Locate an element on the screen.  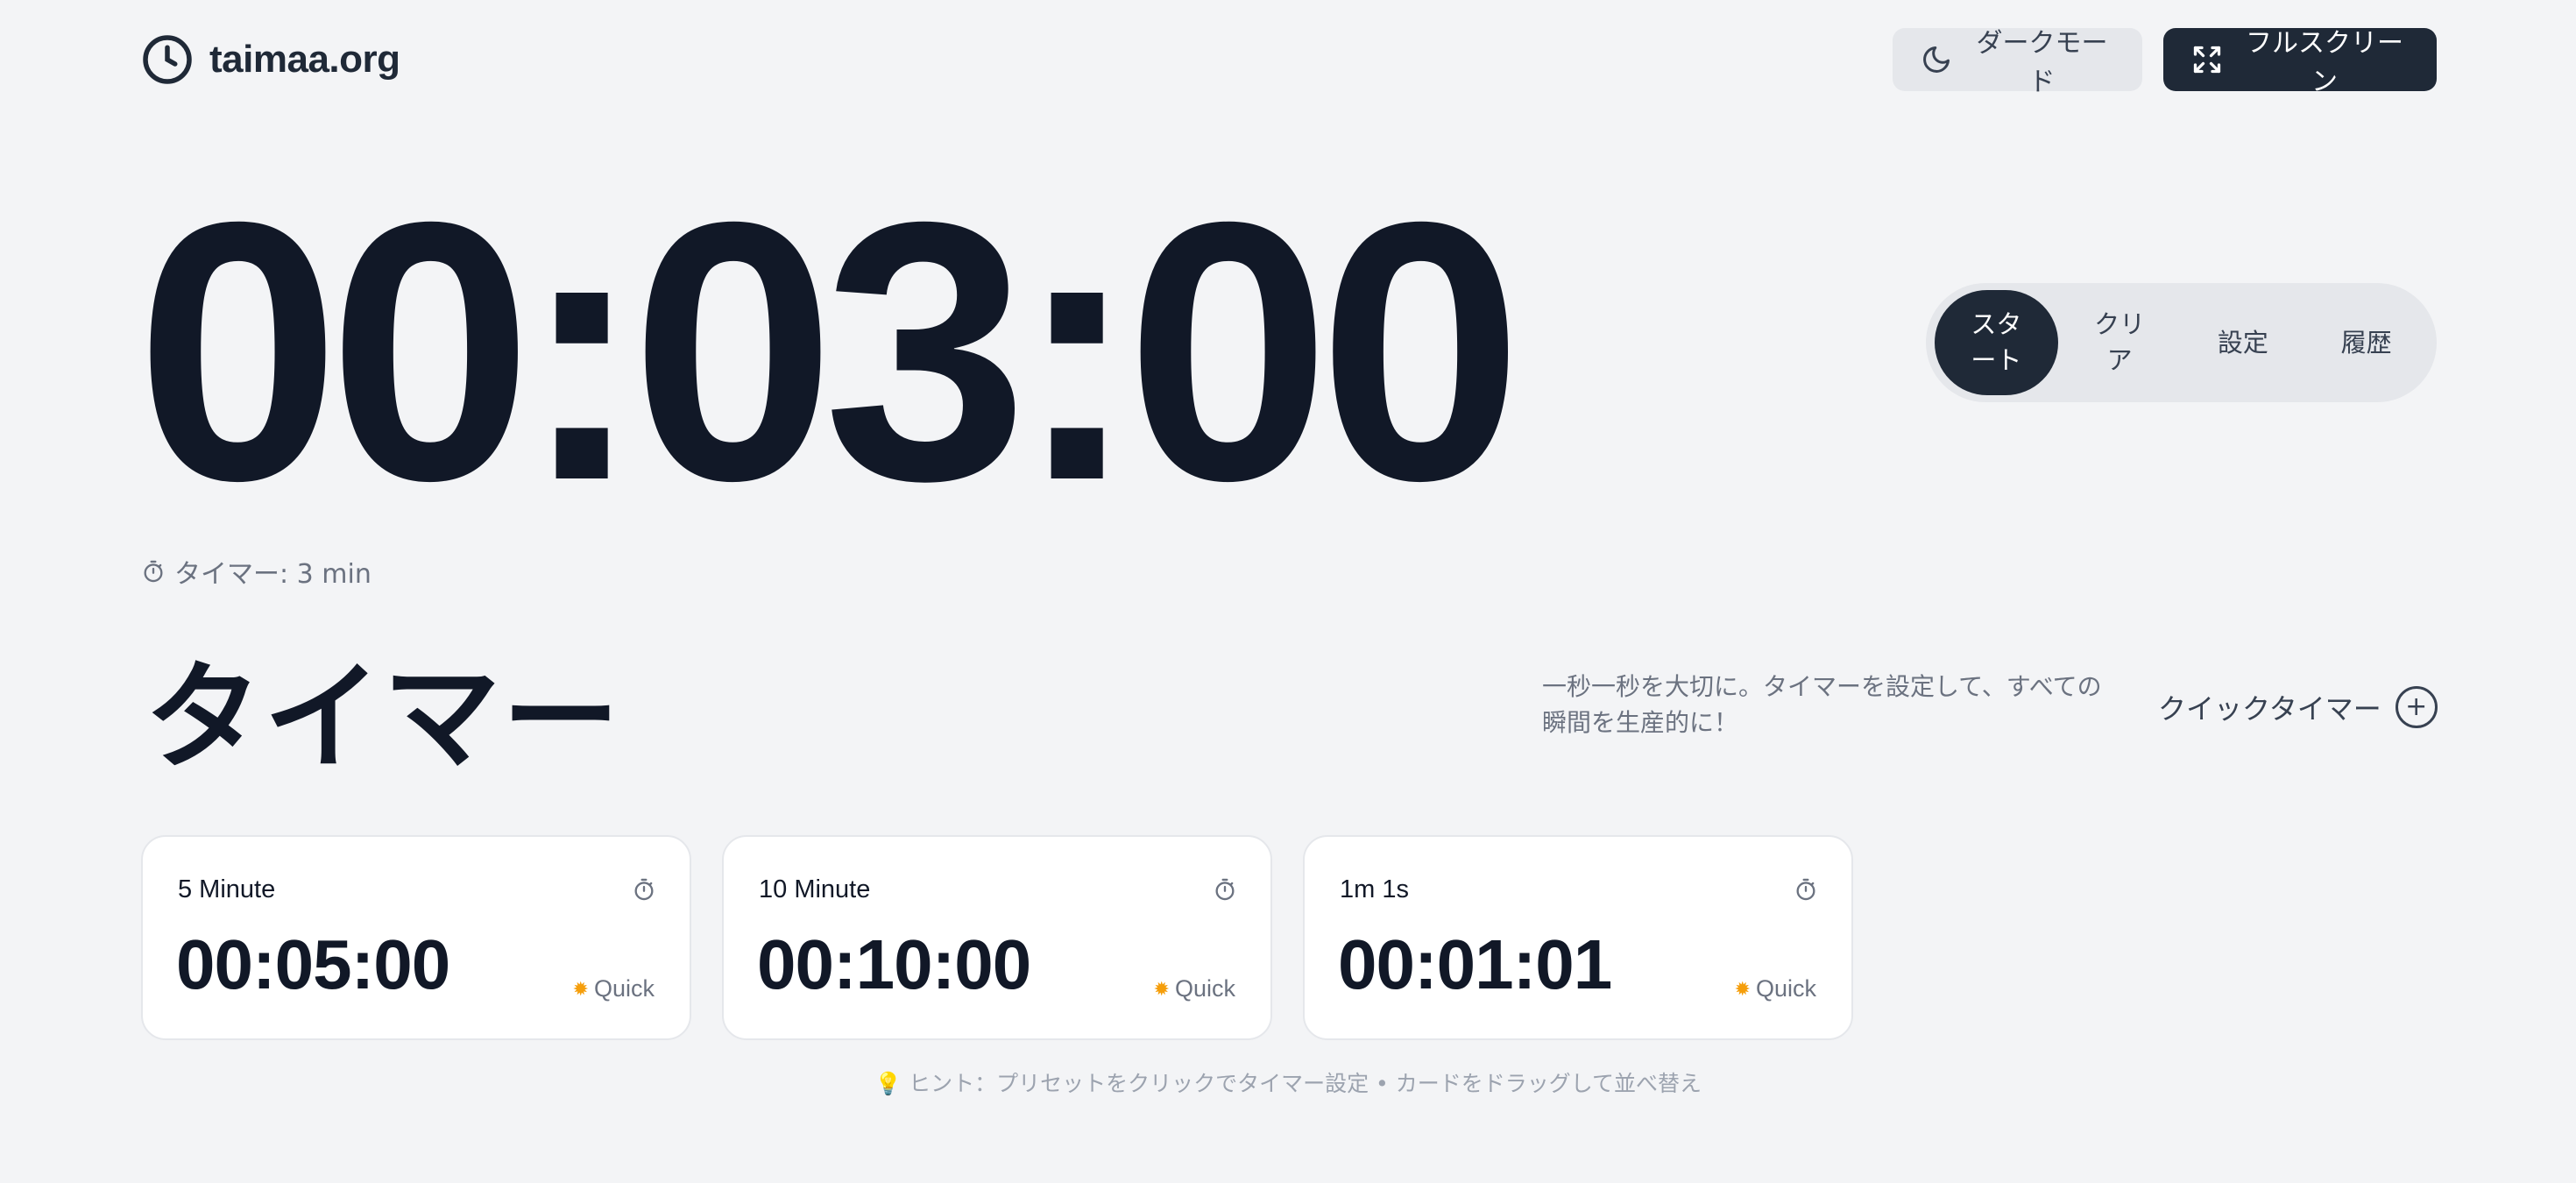
timer-controls: スタート クリア 設定 履歴 is located at coordinates (2181, 342).